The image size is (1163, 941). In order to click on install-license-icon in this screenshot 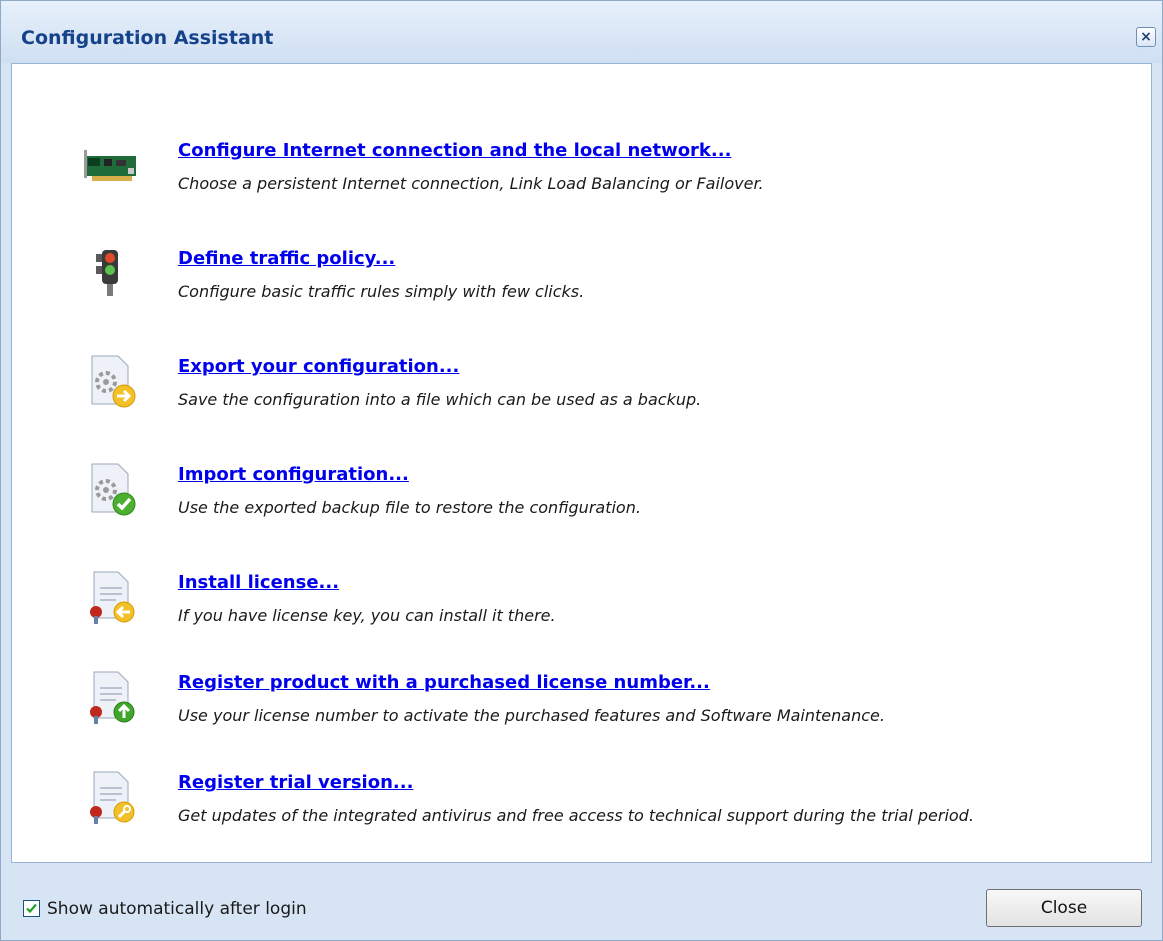, I will do `click(112, 597)`.